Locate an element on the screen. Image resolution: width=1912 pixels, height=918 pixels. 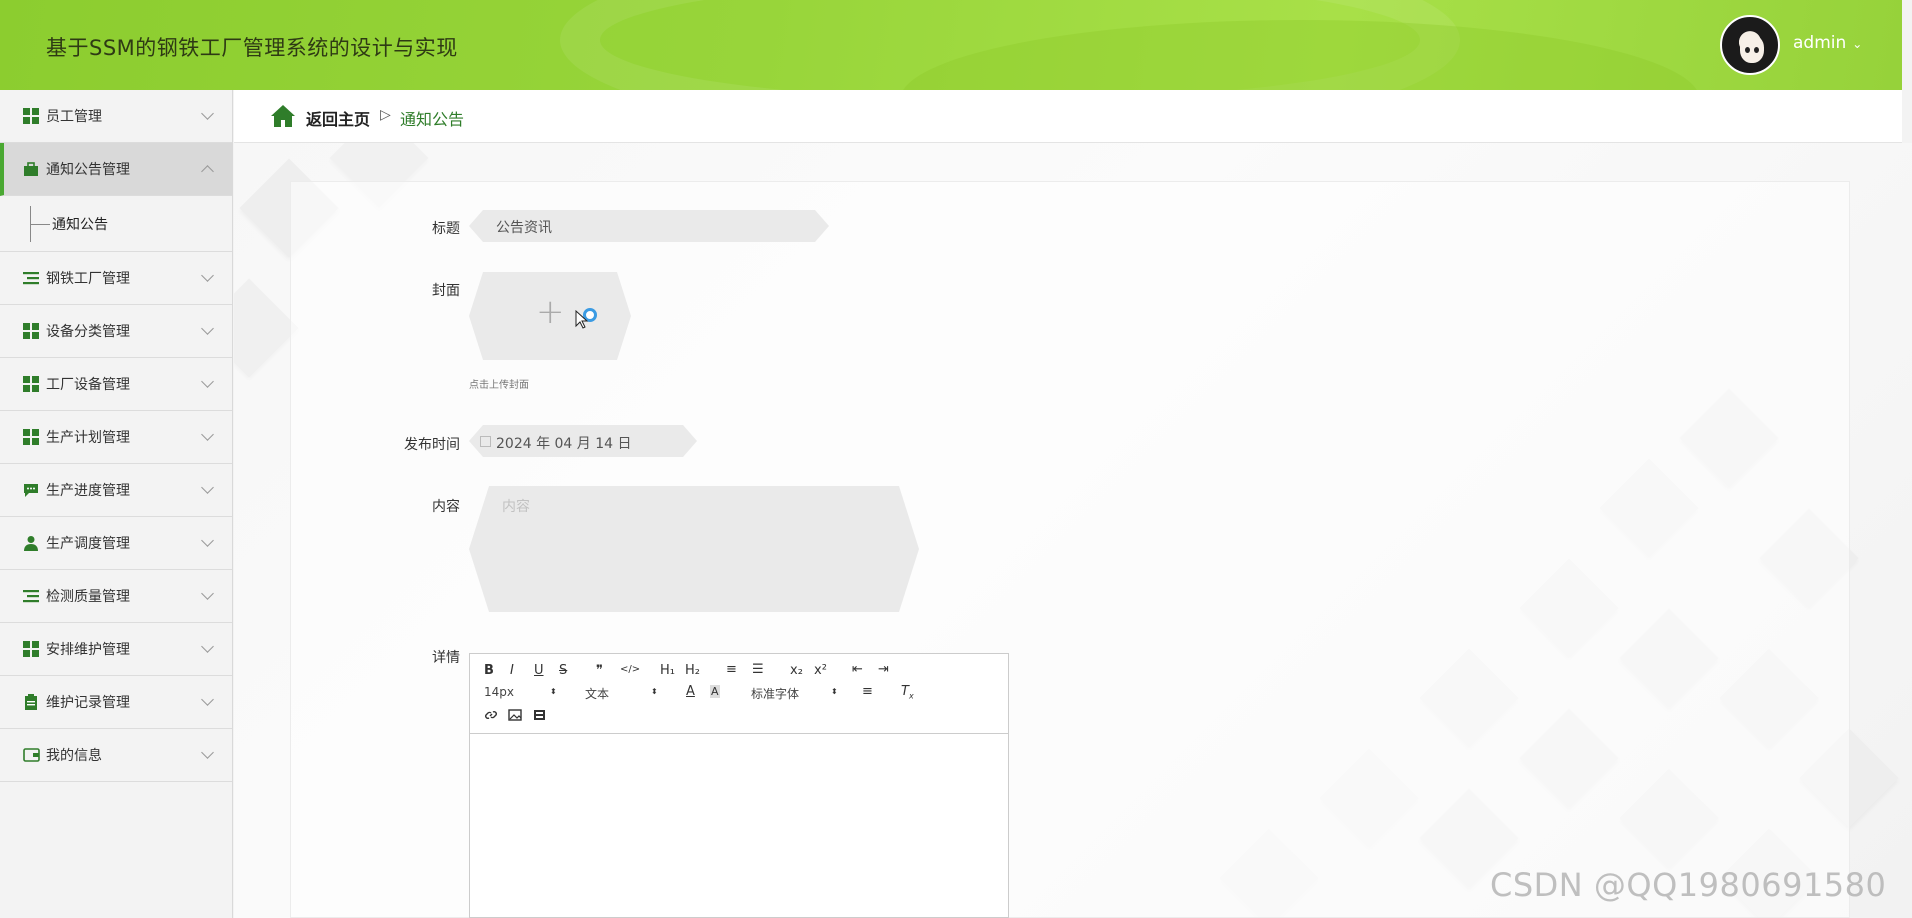
sidebar-item-label: 我的信息 is located at coordinates (74, 756).